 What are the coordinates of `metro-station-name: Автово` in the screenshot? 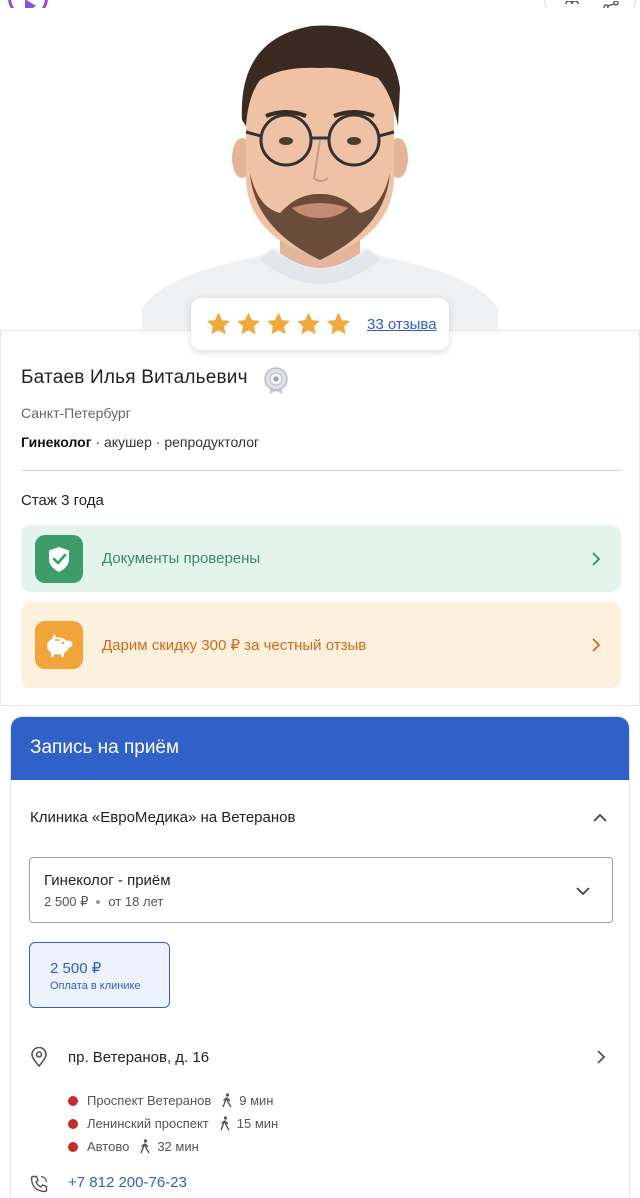 It's located at (108, 1146).